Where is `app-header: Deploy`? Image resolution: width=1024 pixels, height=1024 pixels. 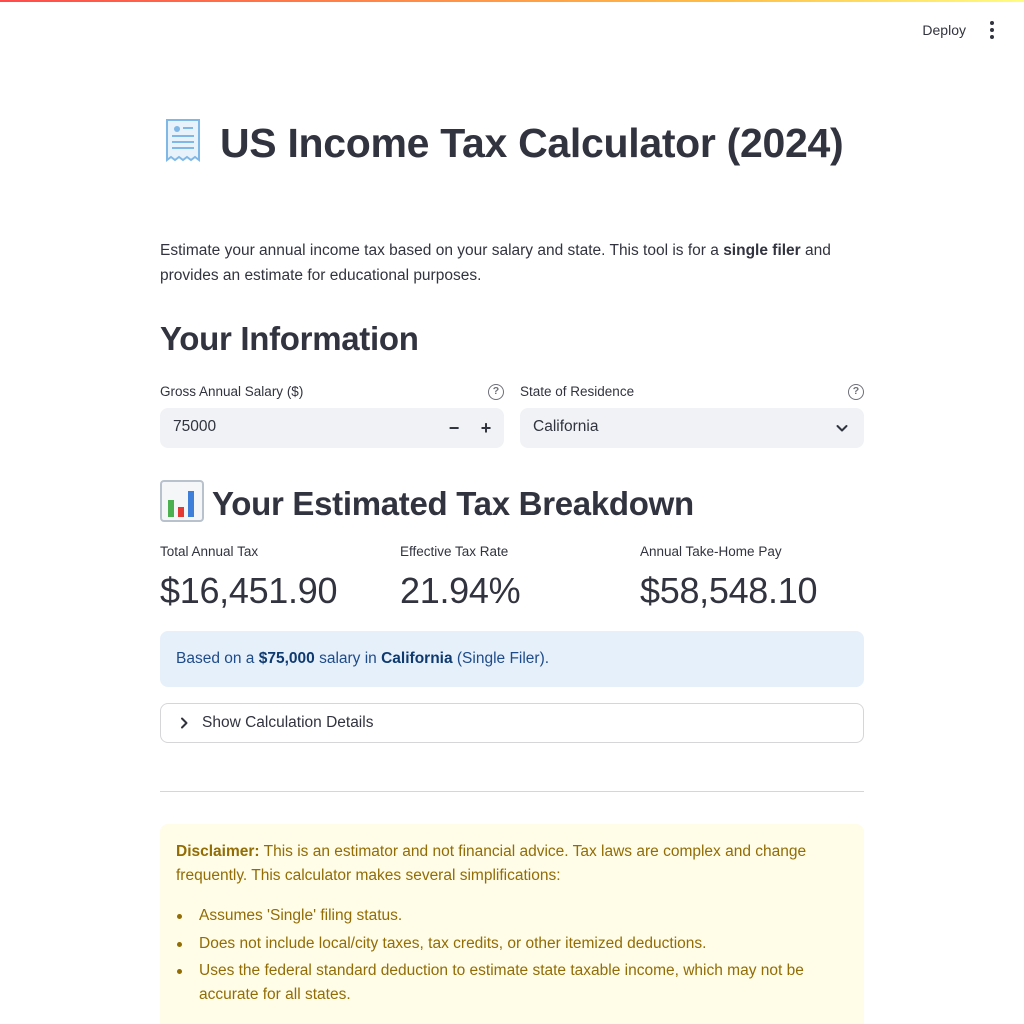 app-header: Deploy is located at coordinates (512, 30).